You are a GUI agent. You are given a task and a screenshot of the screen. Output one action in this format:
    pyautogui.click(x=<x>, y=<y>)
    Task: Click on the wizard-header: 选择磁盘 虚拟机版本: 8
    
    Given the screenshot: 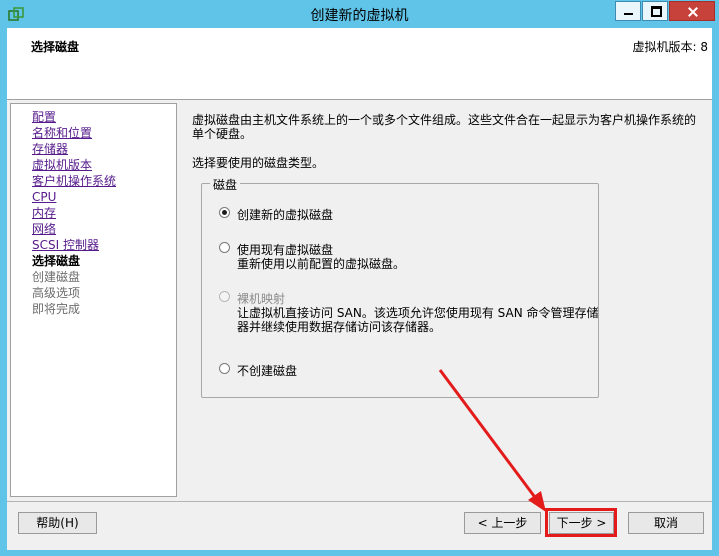 What is the action you would take?
    pyautogui.click(x=359, y=63)
    